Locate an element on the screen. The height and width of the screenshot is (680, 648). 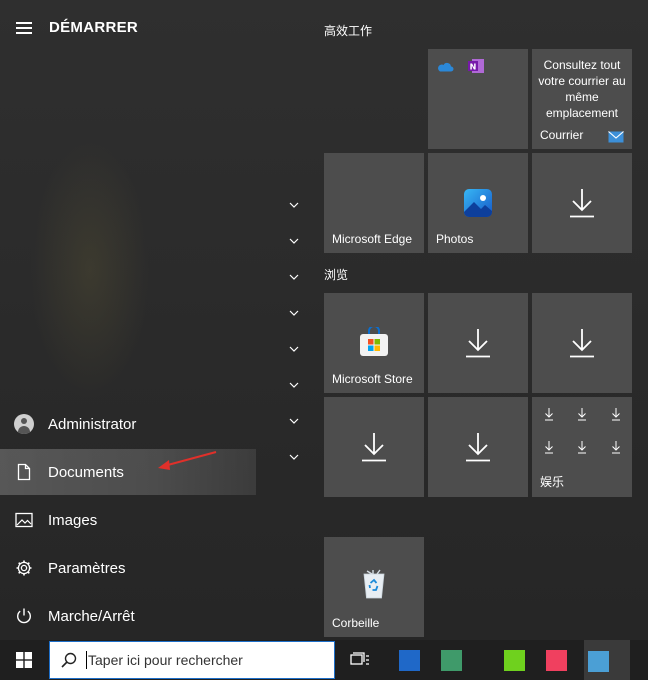
documents-label: Documents is located at coordinates (86, 472).